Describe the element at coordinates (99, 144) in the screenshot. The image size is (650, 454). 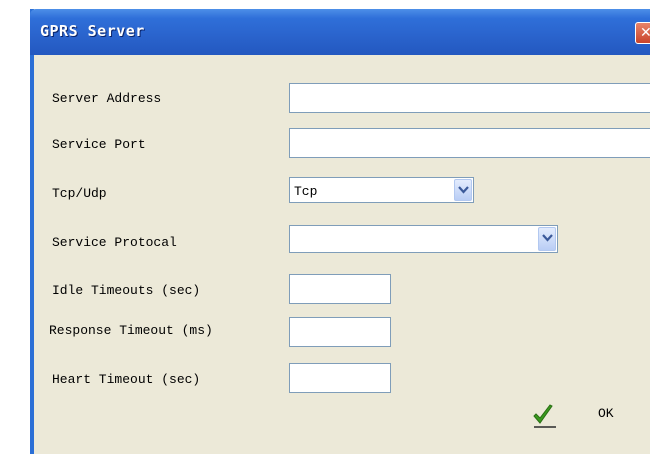
I see `service-port-label: Service Port` at that location.